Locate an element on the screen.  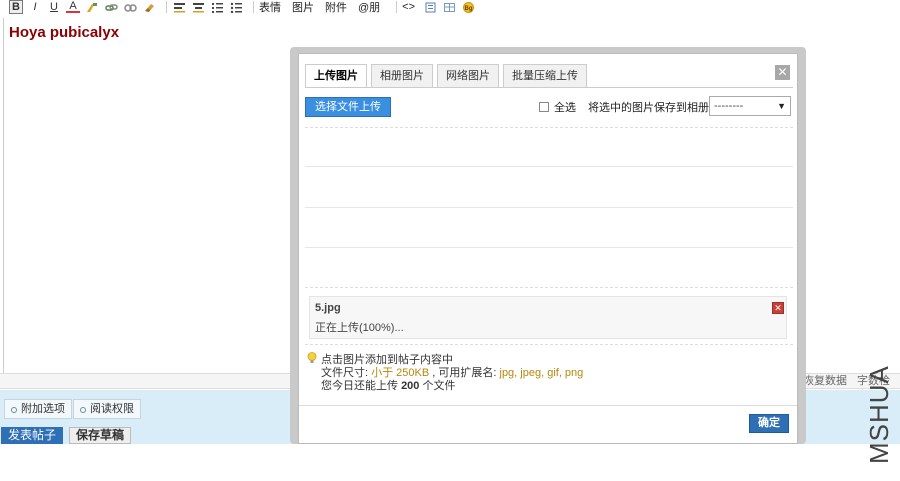
mention-button: @朋 is located at coordinates (369, 7).